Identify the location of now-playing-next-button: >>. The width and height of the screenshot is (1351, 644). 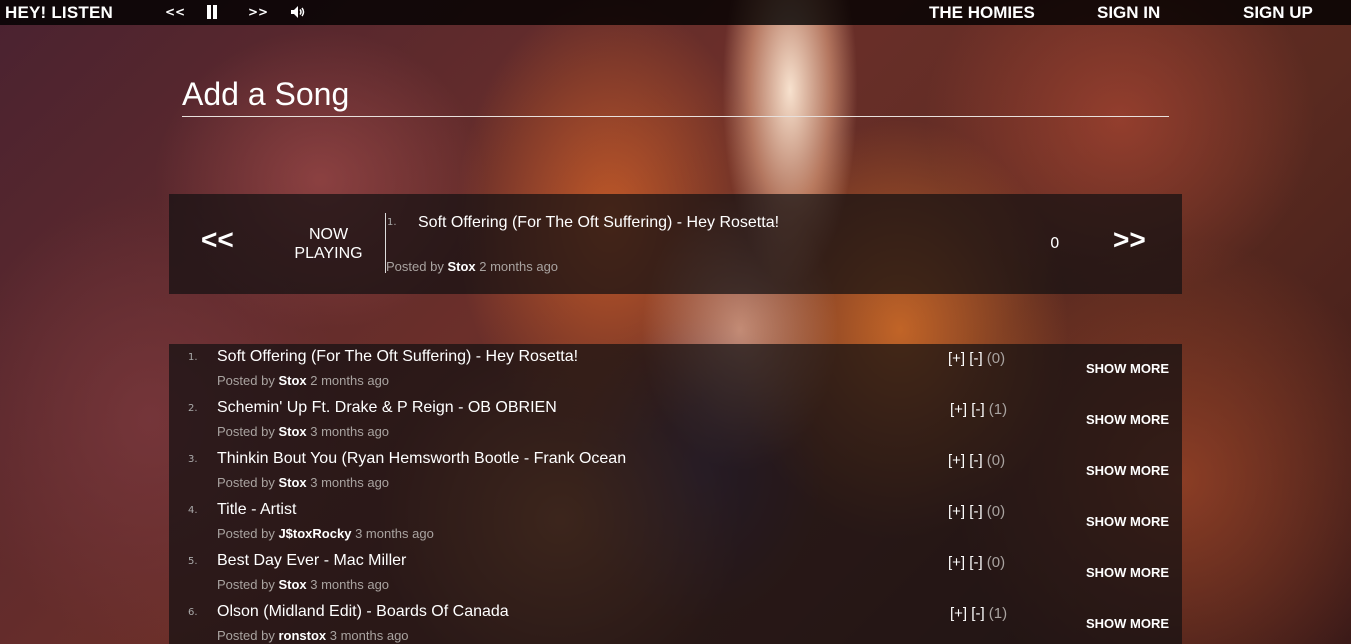
(1129, 240).